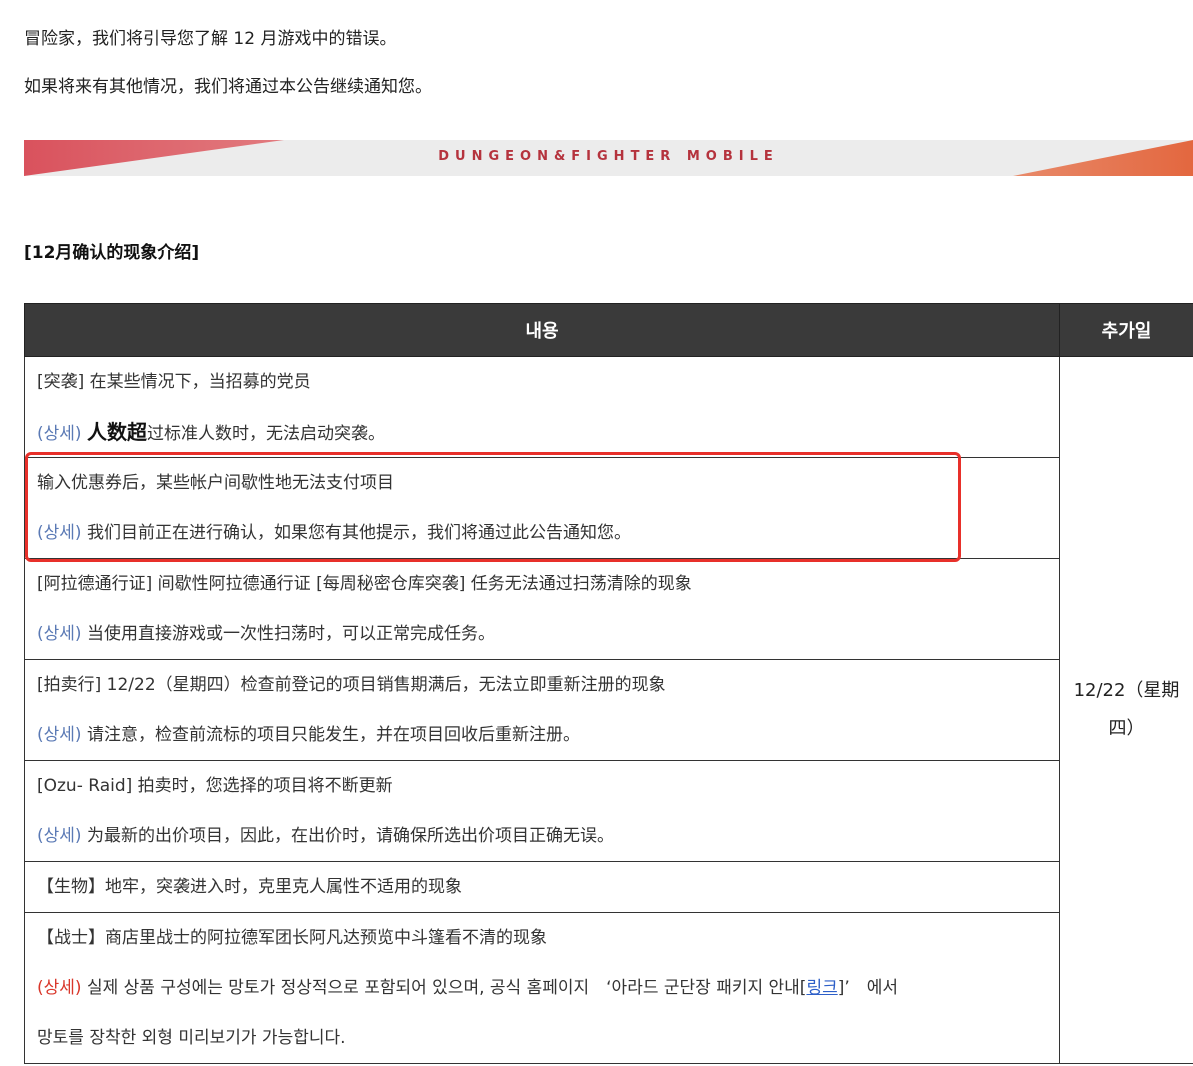 This screenshot has width=1193, height=1066. What do you see at coordinates (249, 887) in the screenshot?
I see `row-title: 【生物】地牢，突袭进入时，克里克人属性不适用的现象` at bounding box center [249, 887].